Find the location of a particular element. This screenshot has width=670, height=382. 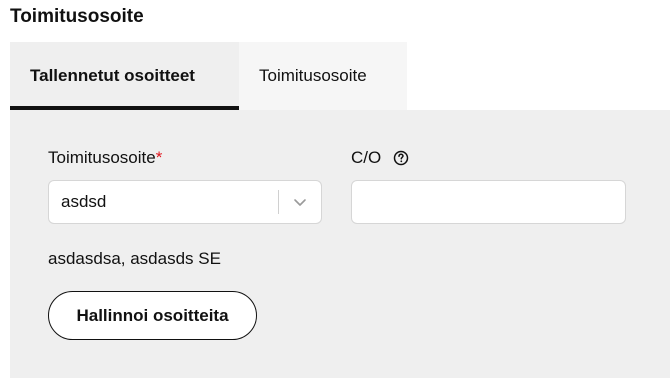

address-field-label: Toimitusosoite * is located at coordinates (105, 158).